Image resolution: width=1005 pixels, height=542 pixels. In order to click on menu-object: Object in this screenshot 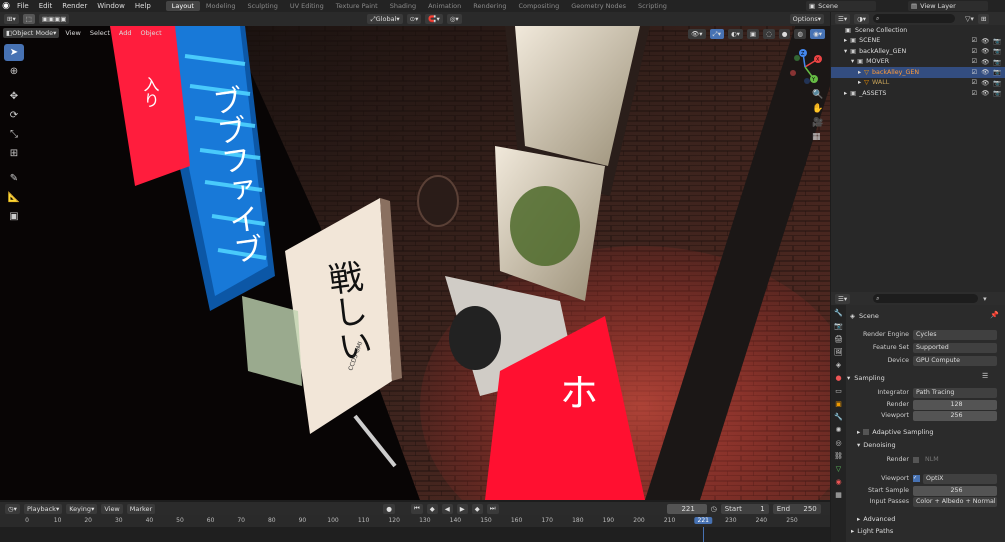, I will do `click(150, 33)`.